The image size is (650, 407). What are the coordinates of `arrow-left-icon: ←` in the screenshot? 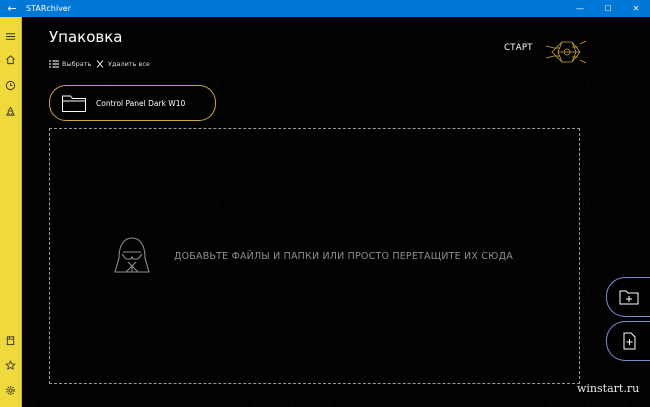 It's located at (12, 8).